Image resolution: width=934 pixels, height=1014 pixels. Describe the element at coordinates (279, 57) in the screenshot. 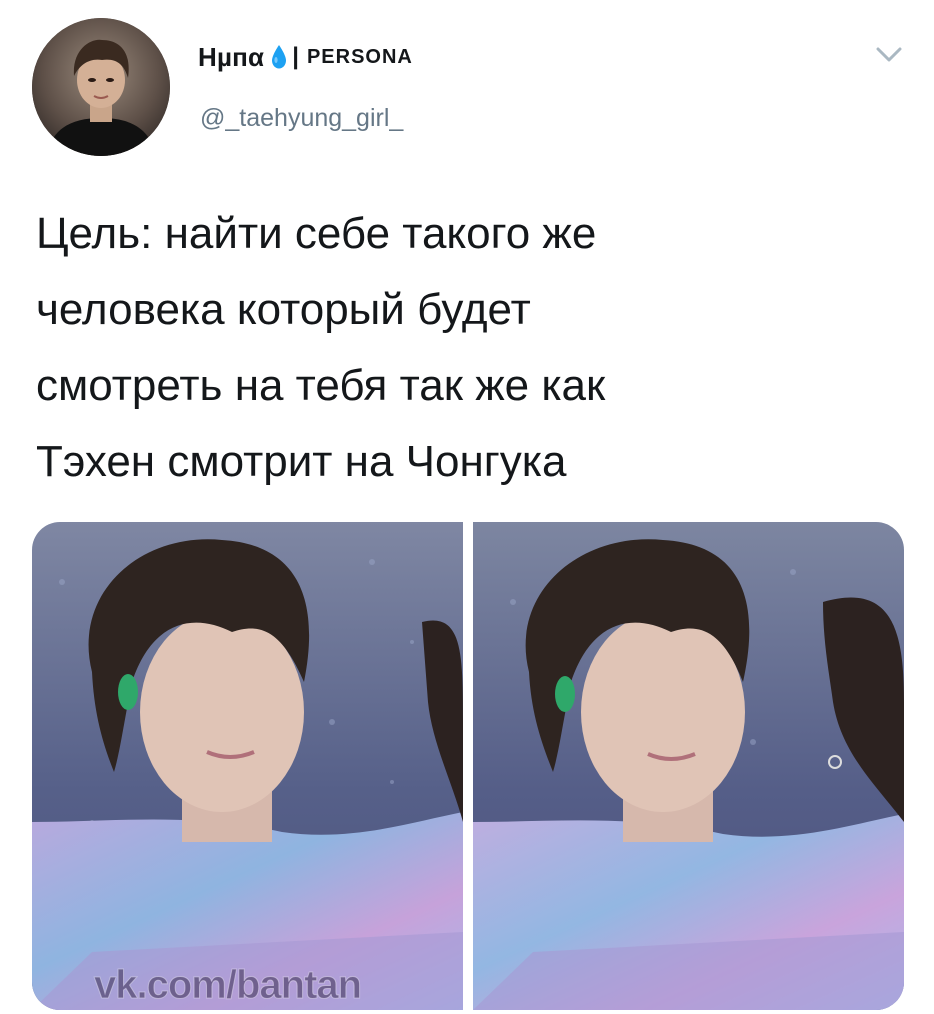

I see `droplet-icon` at that location.